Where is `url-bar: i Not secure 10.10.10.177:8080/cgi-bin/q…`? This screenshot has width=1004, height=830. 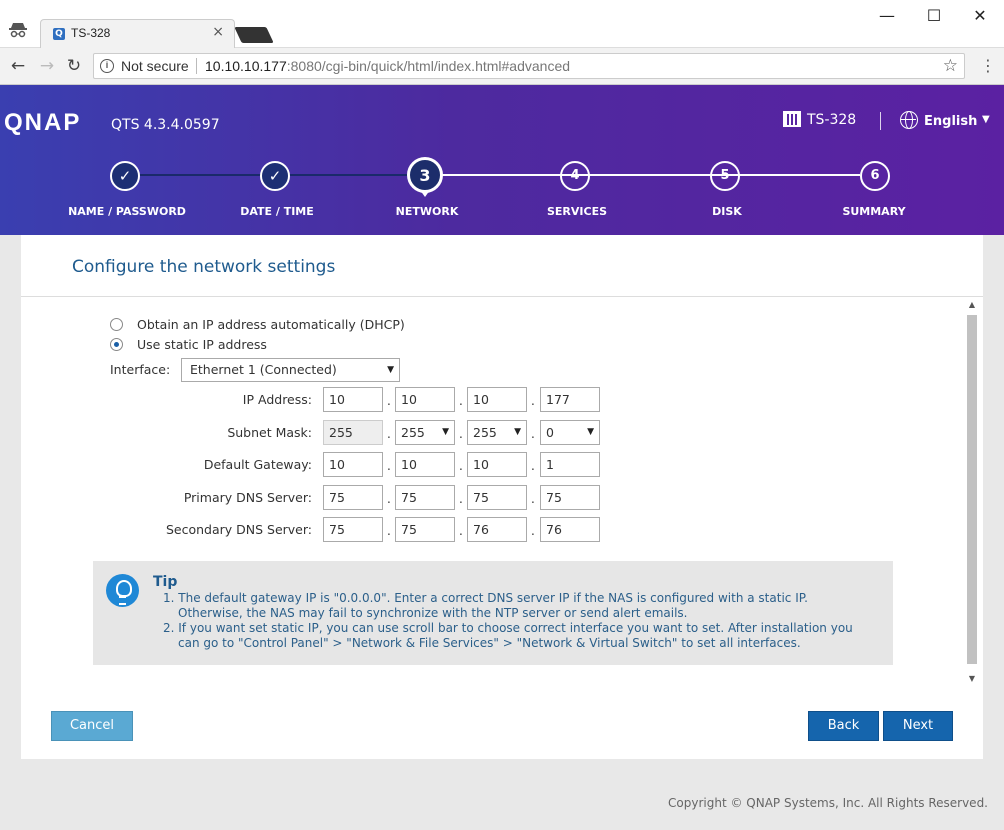
url-bar: i Not secure 10.10.10.177:8080/cgi-bin/q… is located at coordinates (529, 66).